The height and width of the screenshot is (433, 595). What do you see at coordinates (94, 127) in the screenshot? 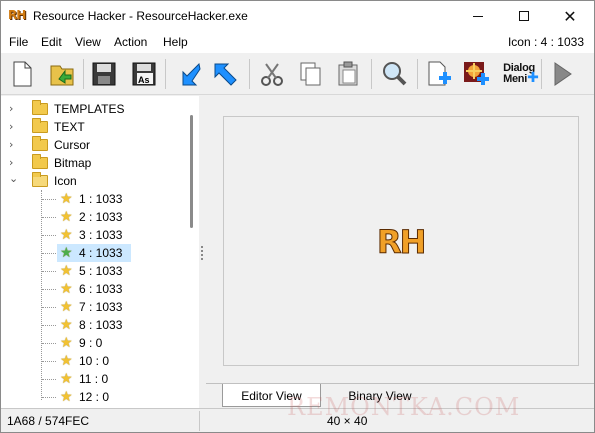
I see `tree-folder-text: › TEXT` at bounding box center [94, 127].